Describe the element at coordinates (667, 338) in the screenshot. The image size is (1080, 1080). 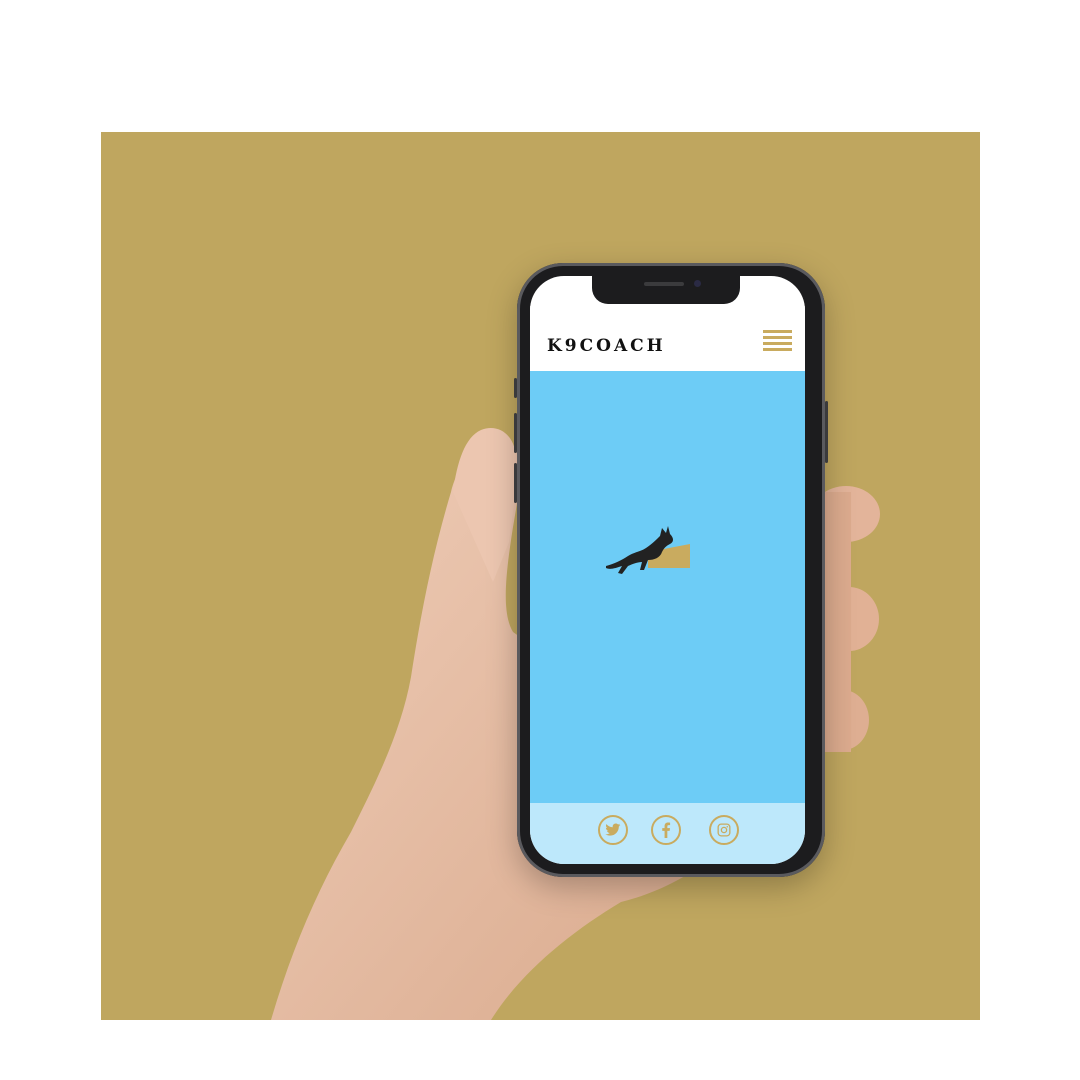
I see `app-header: K9COACH` at that location.